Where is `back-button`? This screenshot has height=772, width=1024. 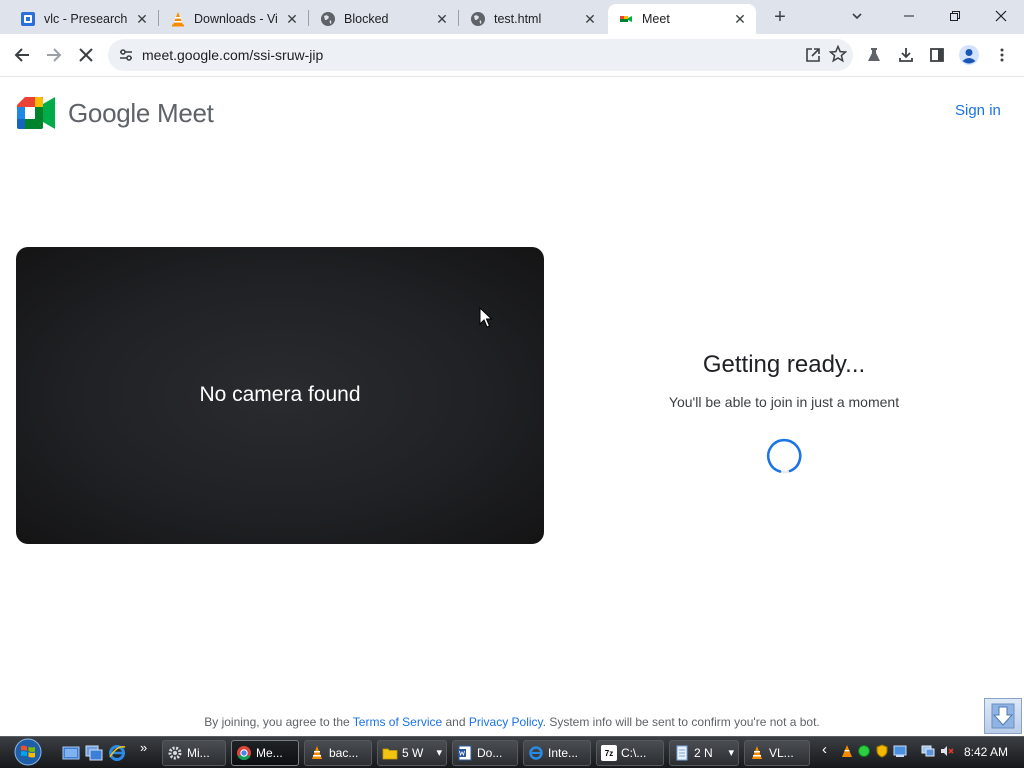
back-button is located at coordinates (22, 55).